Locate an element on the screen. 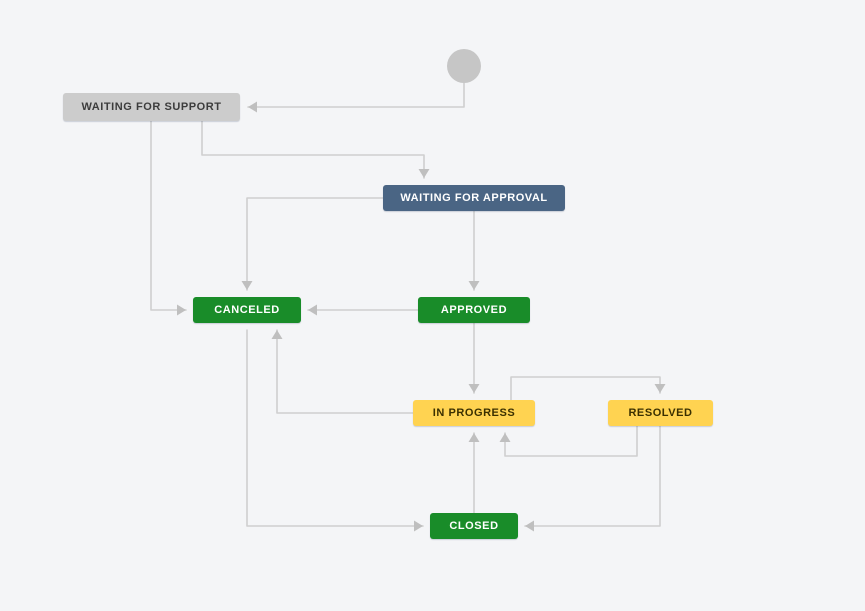 This screenshot has height=611, width=865. edge-start-to-waiting-for-support is located at coordinates (356, 97).